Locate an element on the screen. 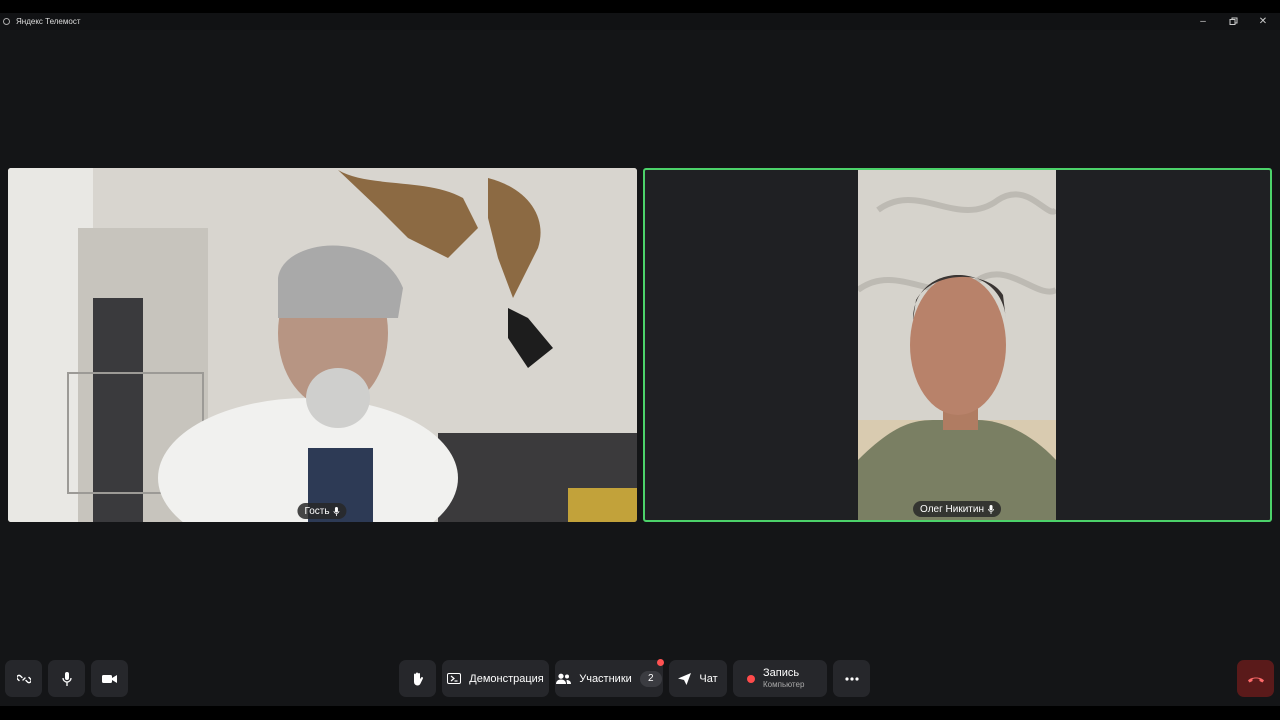 Image resolution: width=1280 pixels, height=720 pixels. participant-name: Гость is located at coordinates (317, 511).